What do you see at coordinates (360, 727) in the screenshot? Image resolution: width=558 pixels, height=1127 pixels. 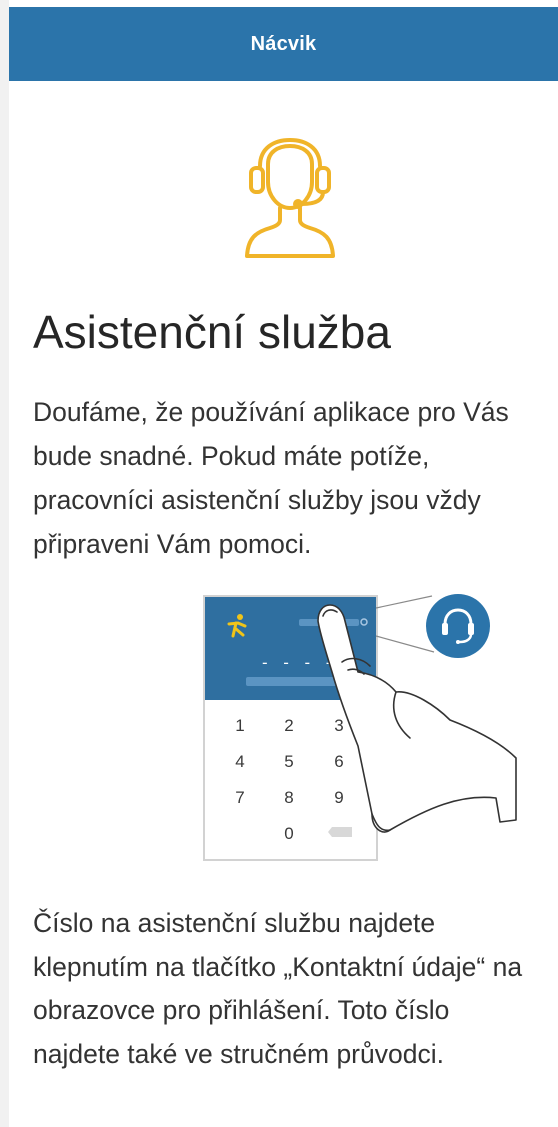 I see `keypad-illustration: - - - - 1 2 3 4 5 6 7 8 9 0` at bounding box center [360, 727].